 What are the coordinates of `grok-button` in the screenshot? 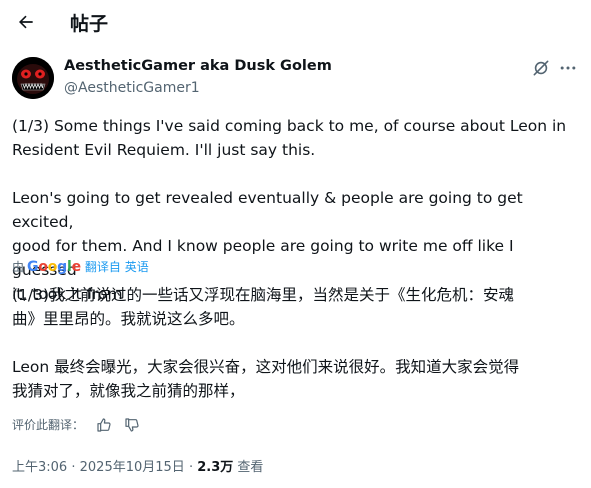 It's located at (541, 68).